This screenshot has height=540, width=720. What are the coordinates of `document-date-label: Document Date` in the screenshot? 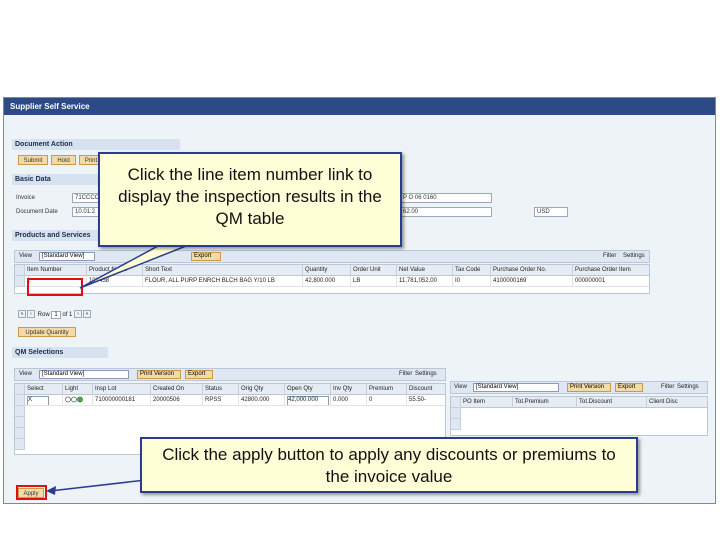 It's located at (37, 212).